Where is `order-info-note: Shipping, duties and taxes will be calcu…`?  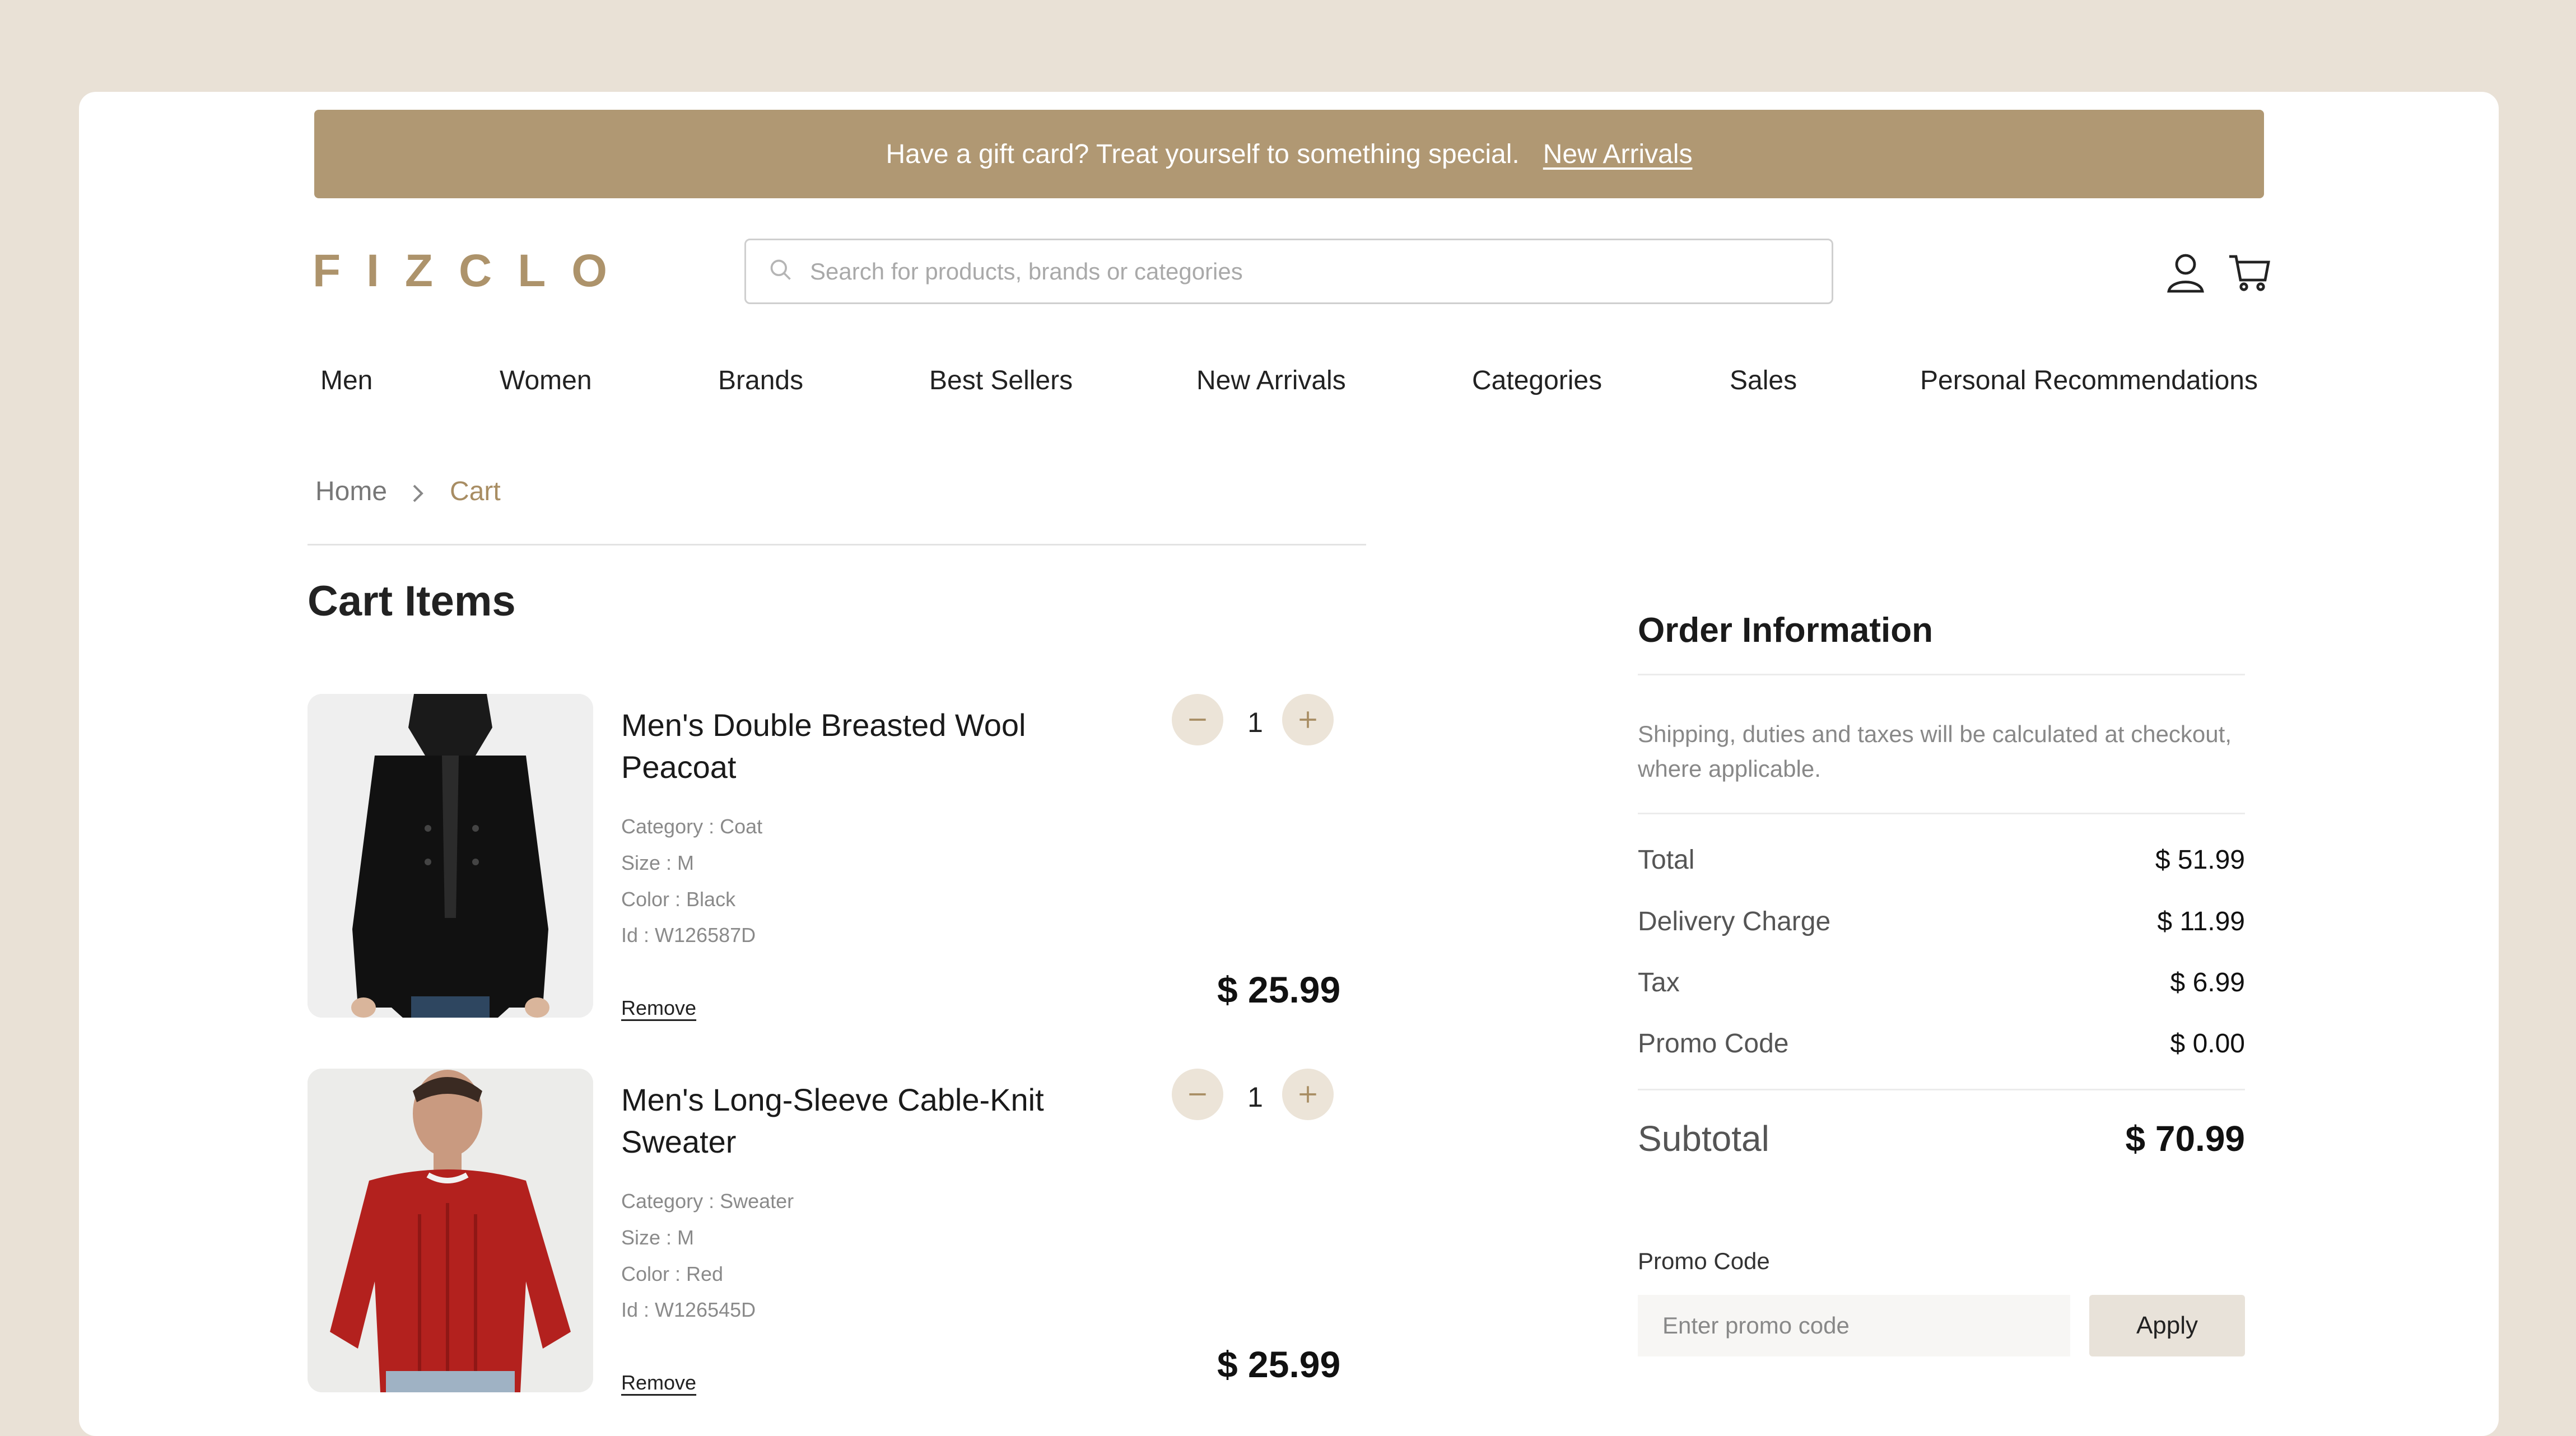
order-info-note: Shipping, duties and taxes will be calcu… is located at coordinates (1935, 751).